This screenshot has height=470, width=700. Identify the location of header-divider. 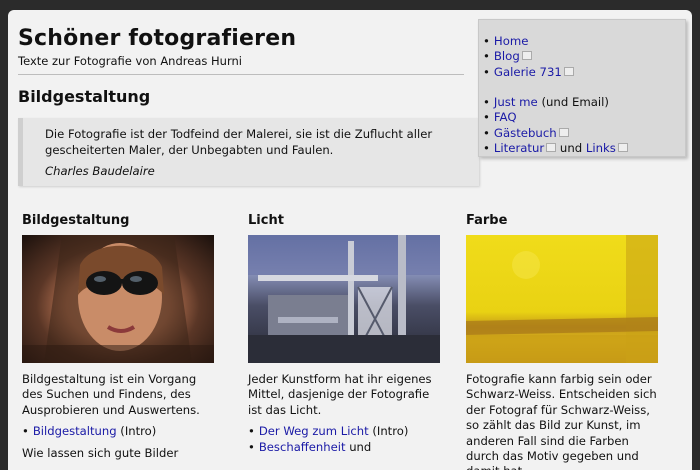
(241, 74).